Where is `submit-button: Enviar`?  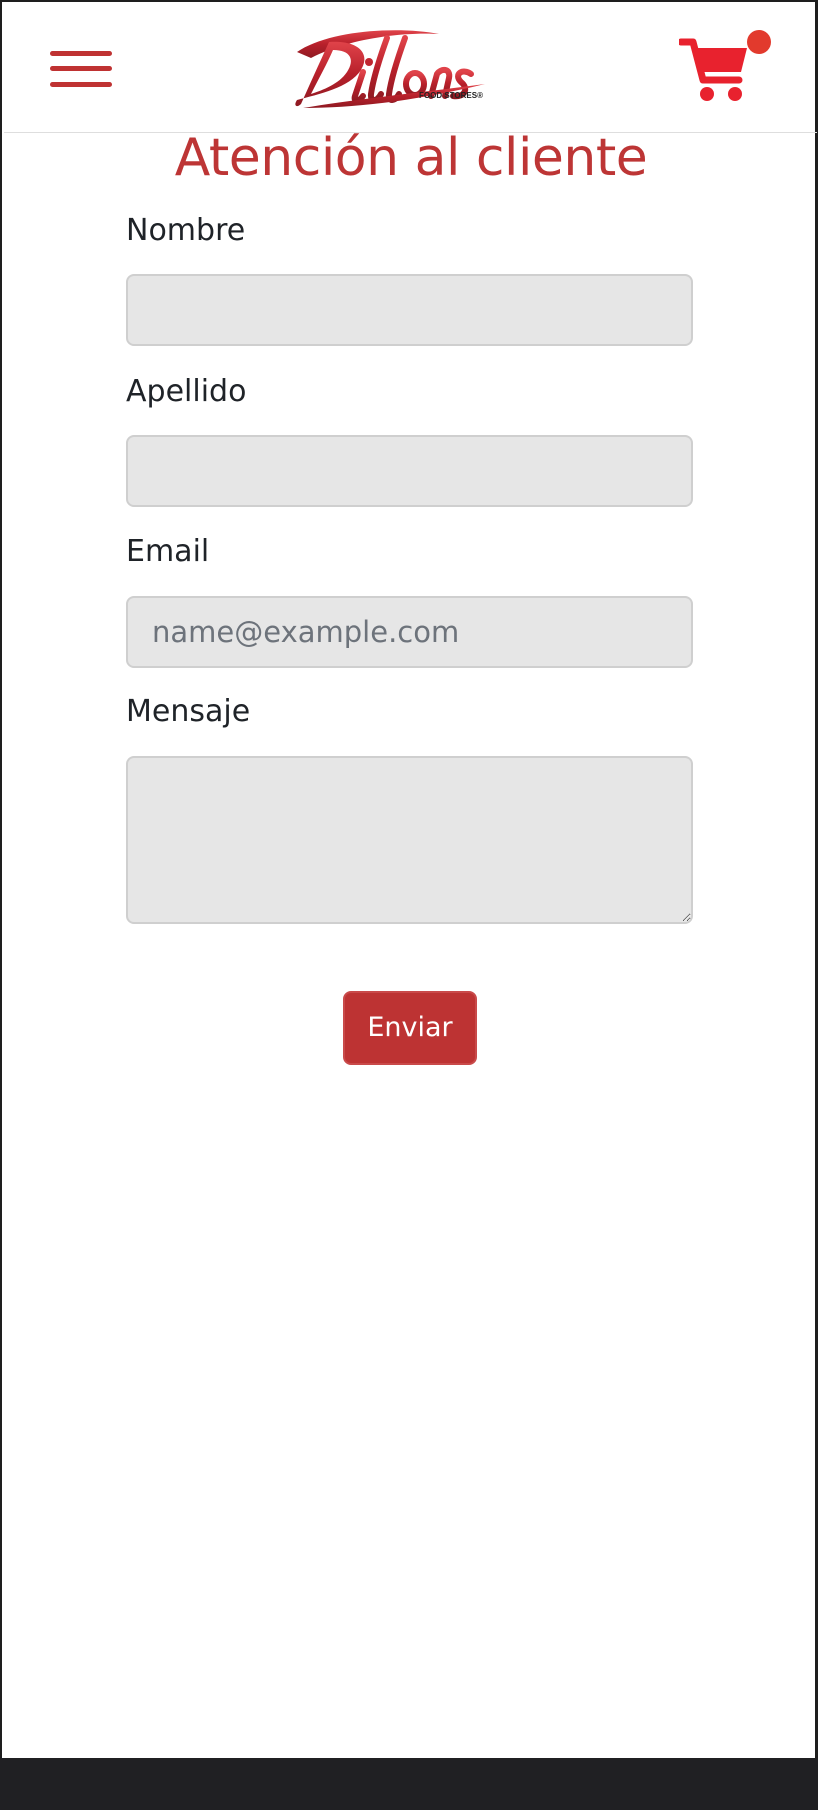 submit-button: Enviar is located at coordinates (410, 1028).